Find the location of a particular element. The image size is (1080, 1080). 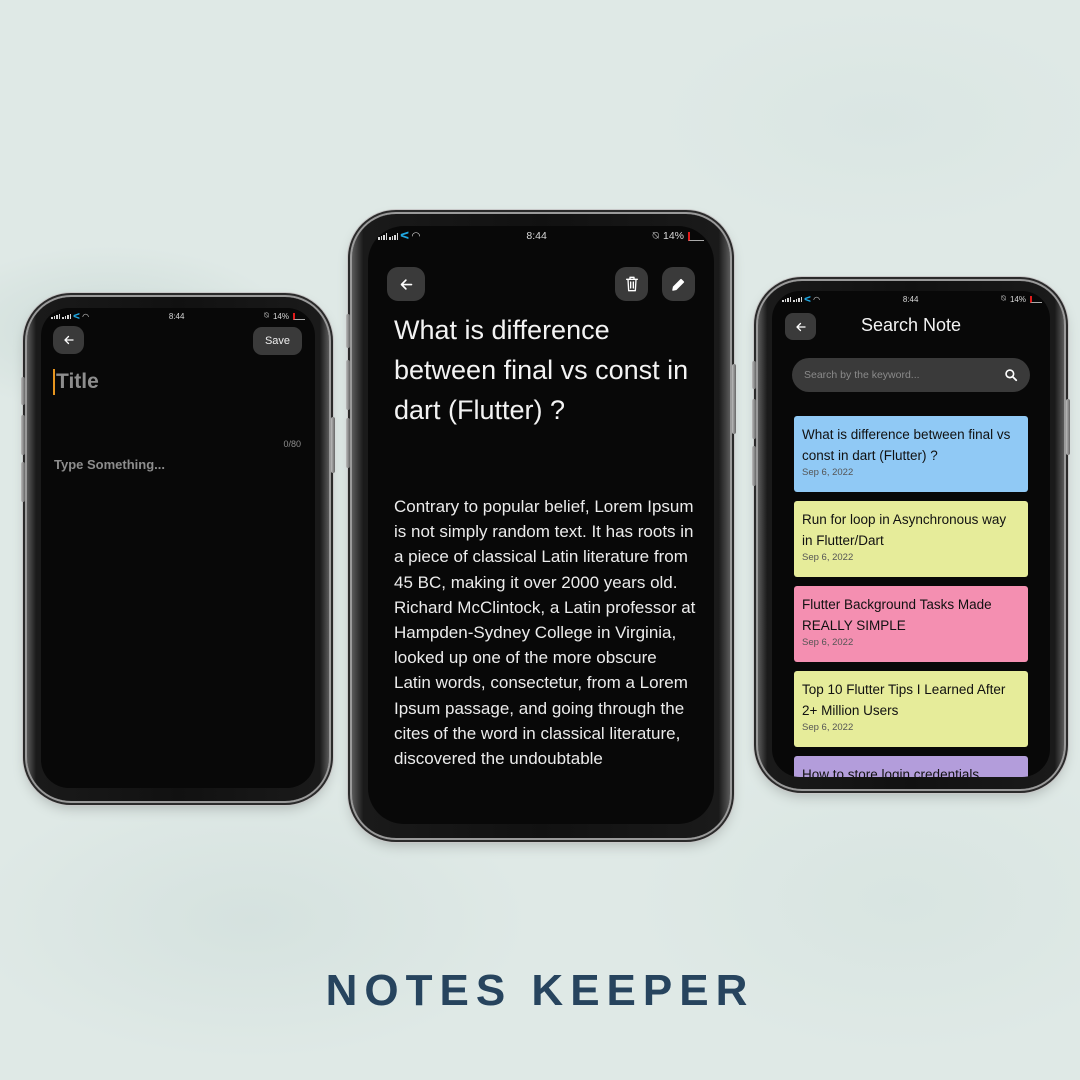

pencil-icon is located at coordinates (678, 284).